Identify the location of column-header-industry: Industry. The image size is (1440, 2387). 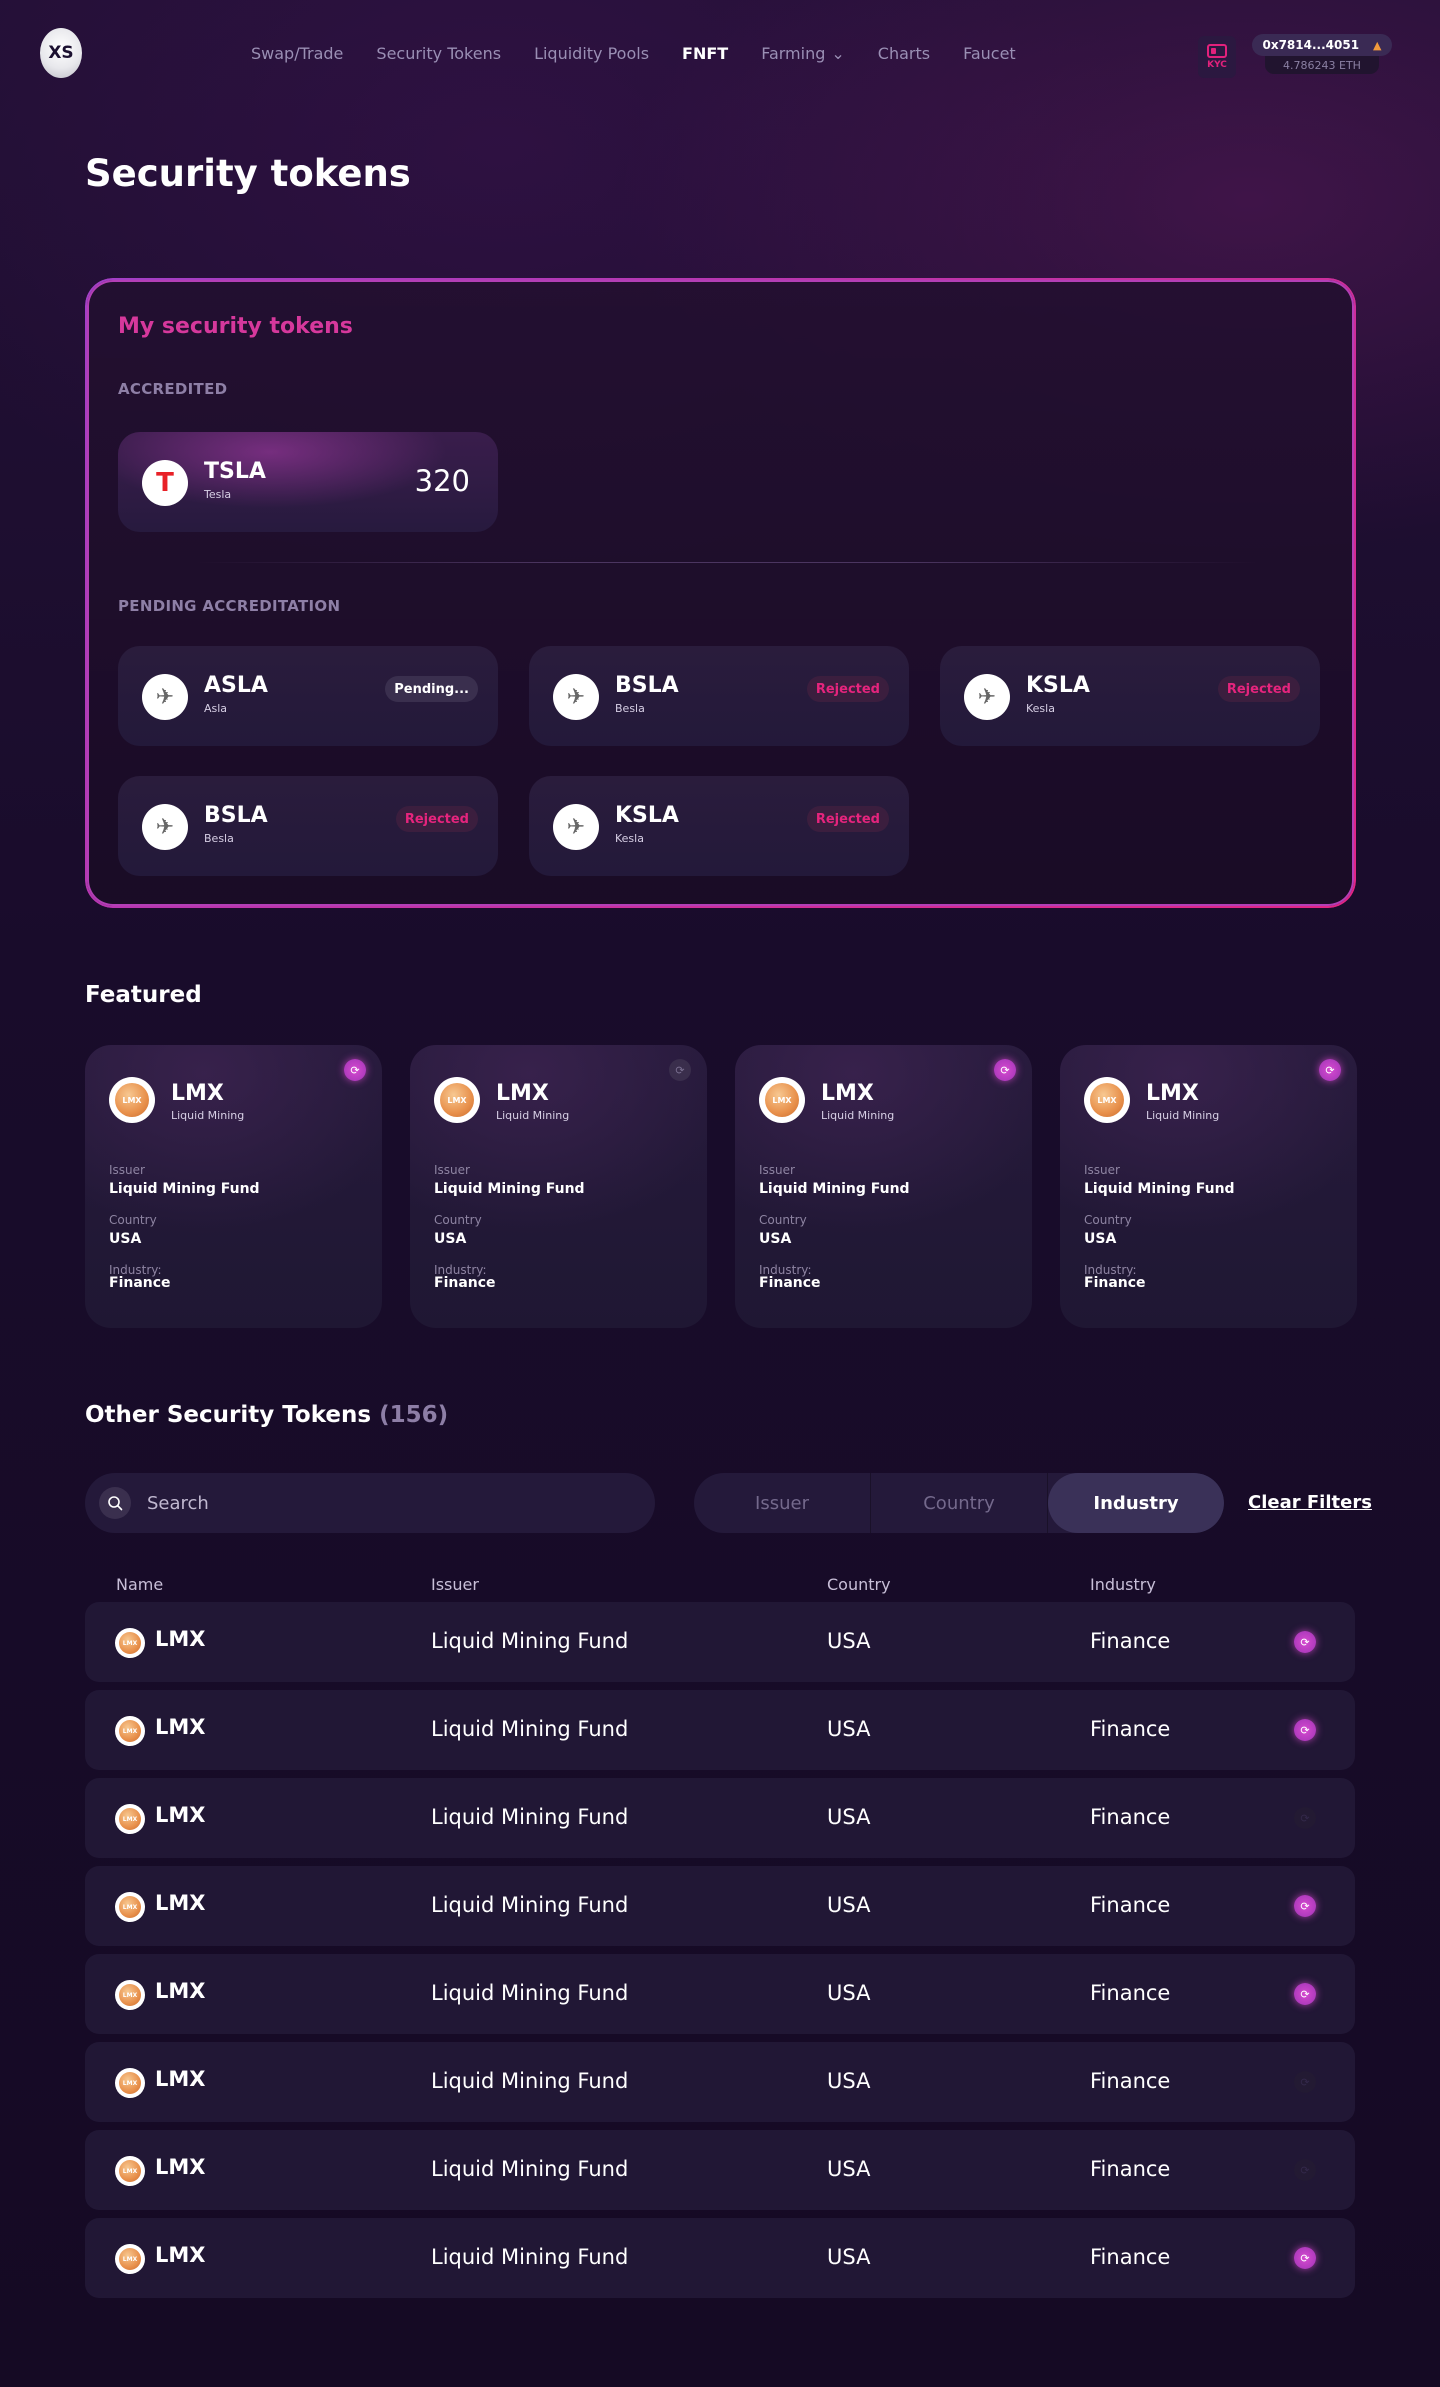
(1123, 1584).